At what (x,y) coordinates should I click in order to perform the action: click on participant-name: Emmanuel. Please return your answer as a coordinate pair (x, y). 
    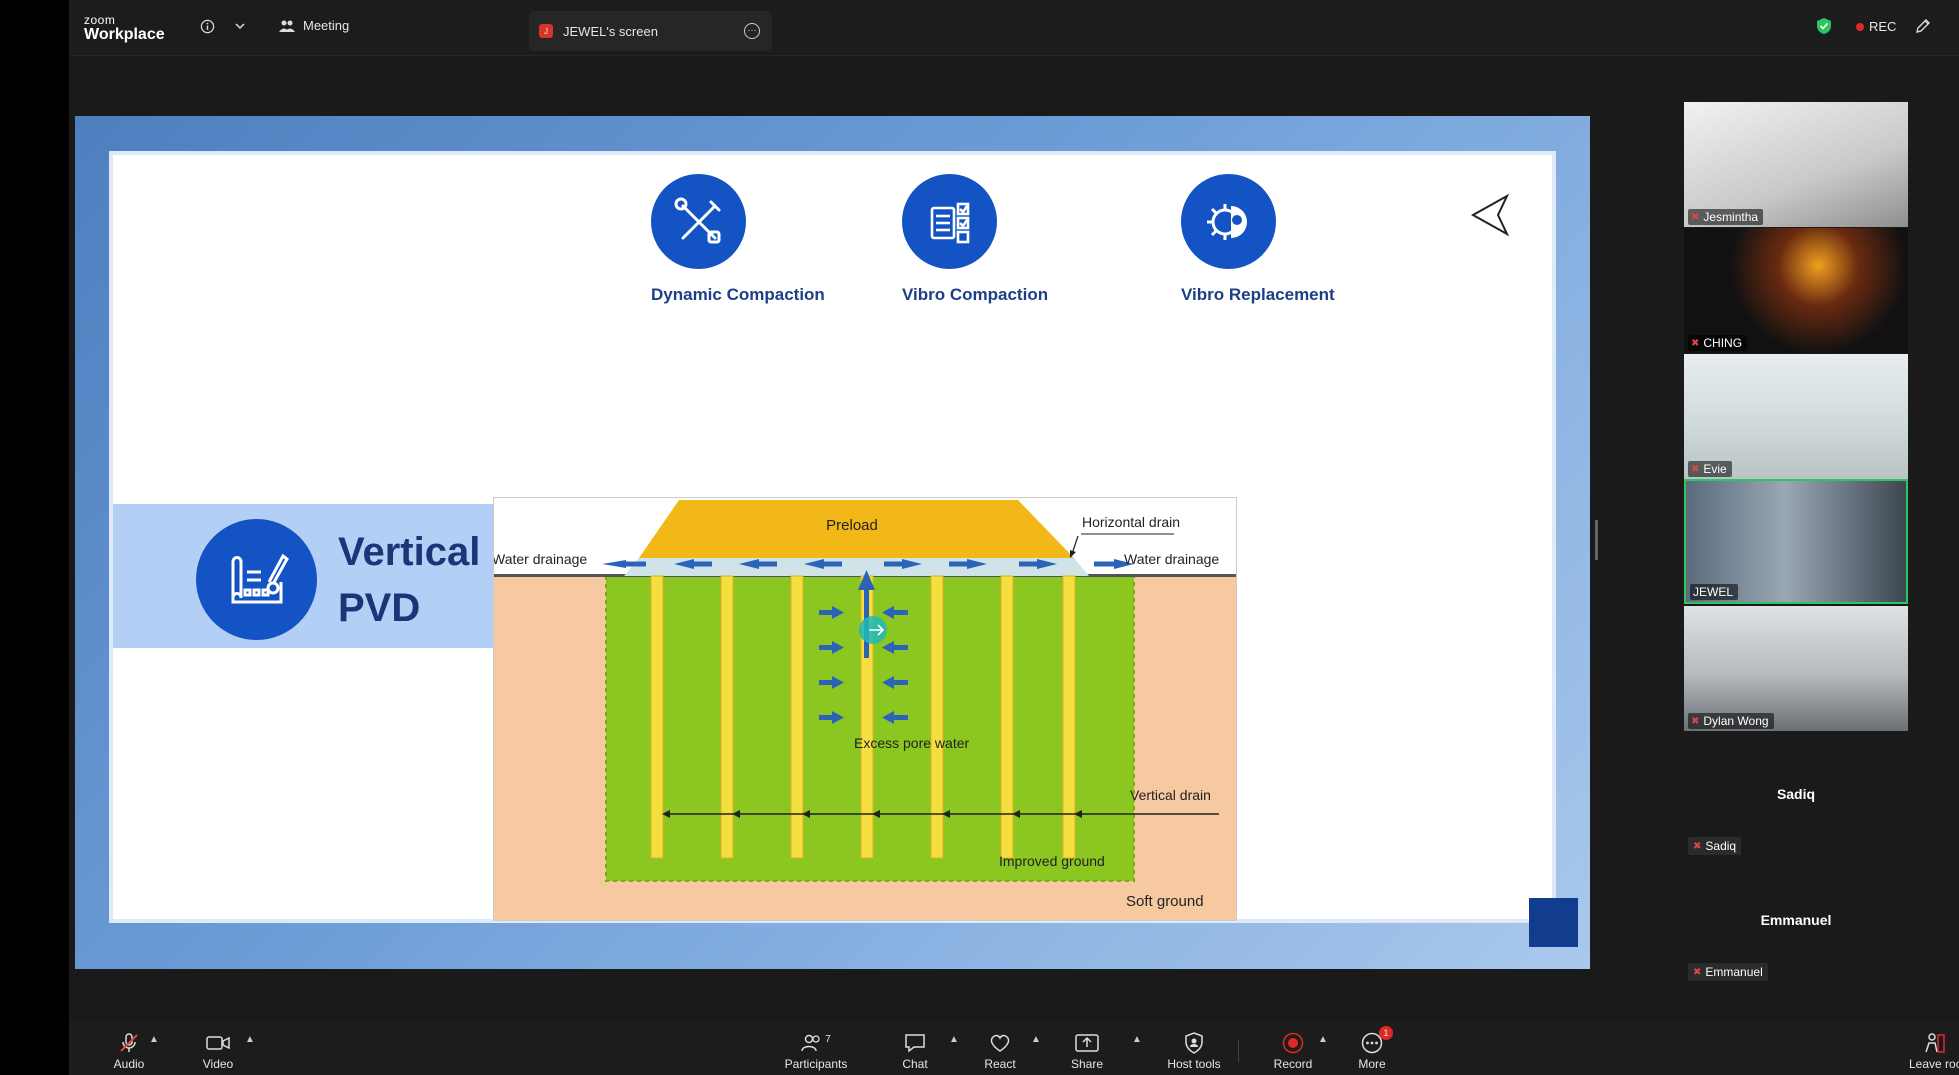
    Looking at the image, I should click on (1734, 972).